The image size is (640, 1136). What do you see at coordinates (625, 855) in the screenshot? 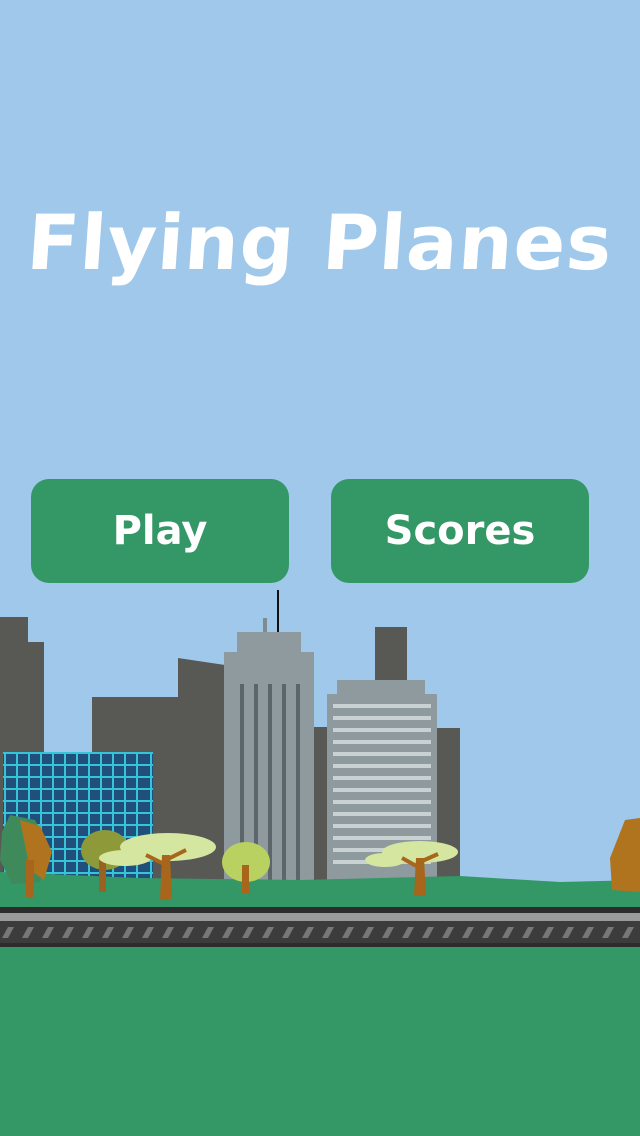
I see `tree-right-orange` at bounding box center [625, 855].